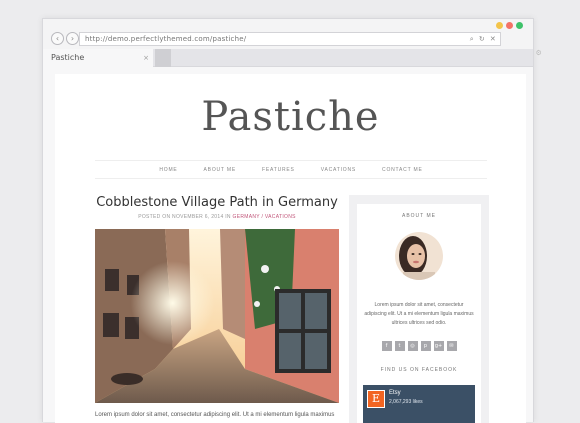  What do you see at coordinates (539, 53) in the screenshot?
I see `gear-icon: ⚙` at bounding box center [539, 53].